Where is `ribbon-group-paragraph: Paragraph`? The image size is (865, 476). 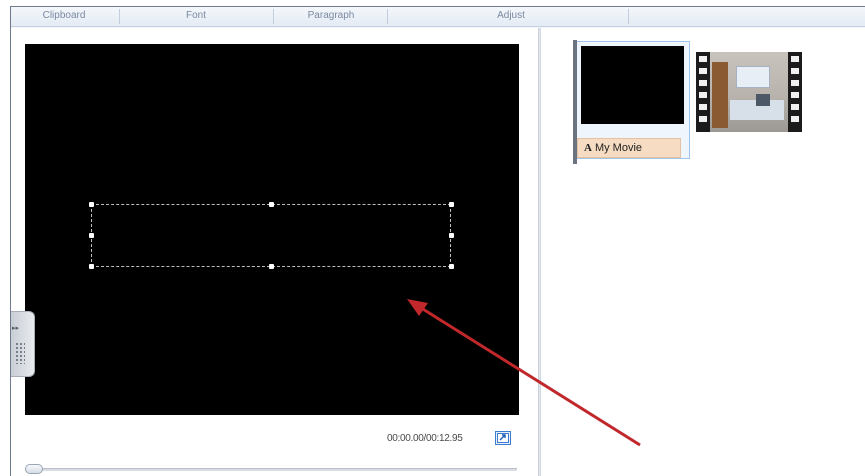
ribbon-group-paragraph: Paragraph is located at coordinates (331, 15).